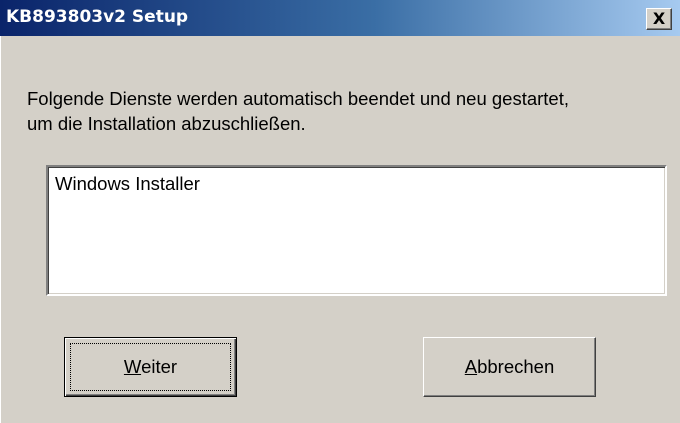 The image size is (680, 423). I want to click on next-label-rest: eiter, so click(159, 366).